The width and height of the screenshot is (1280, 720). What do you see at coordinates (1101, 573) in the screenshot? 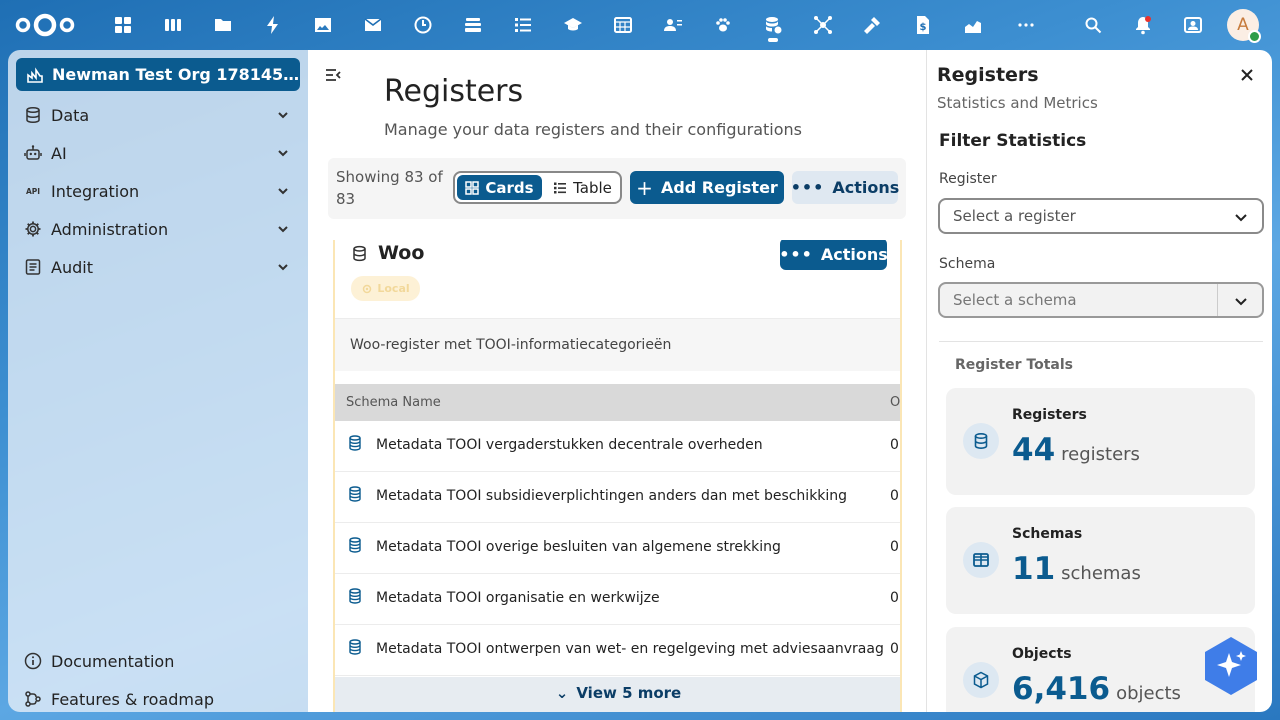
I see `stat-unit: schemas` at bounding box center [1101, 573].